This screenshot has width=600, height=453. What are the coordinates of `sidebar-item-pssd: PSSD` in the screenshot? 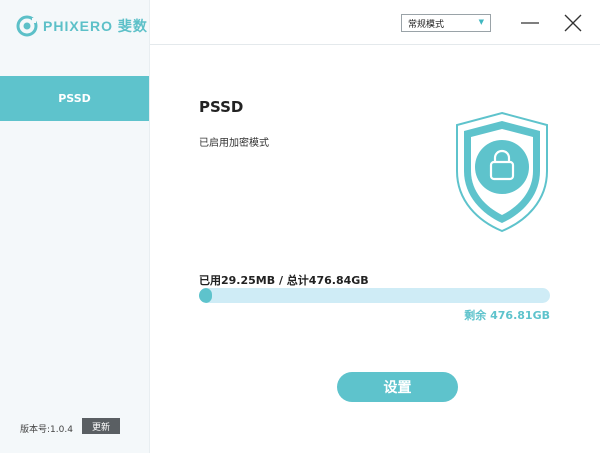 It's located at (74, 98).